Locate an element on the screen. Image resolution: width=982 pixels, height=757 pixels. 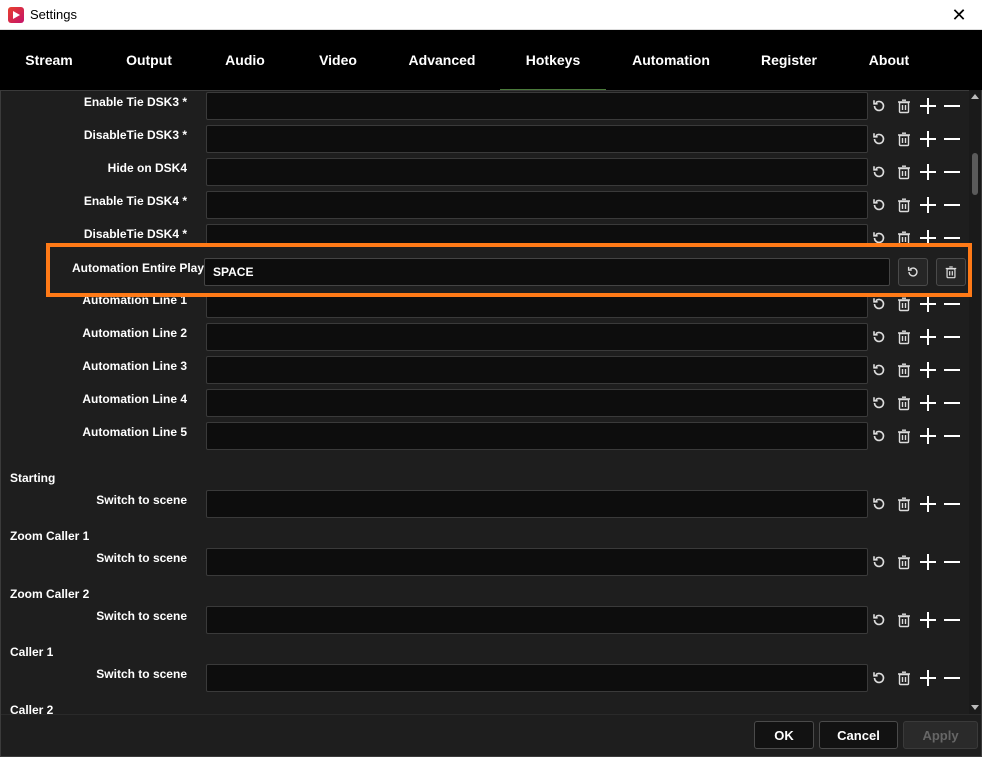
tab-automation: Automation is located at coordinates (671, 60).